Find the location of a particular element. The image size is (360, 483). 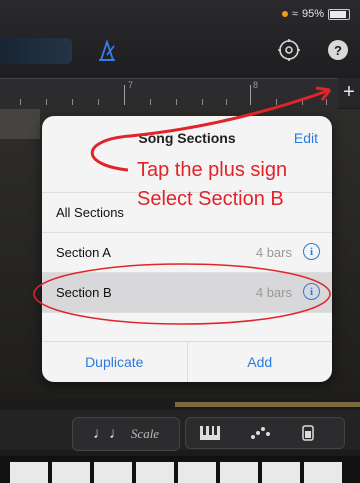

popover-footer: Duplicate Add is located at coordinates (187, 361).